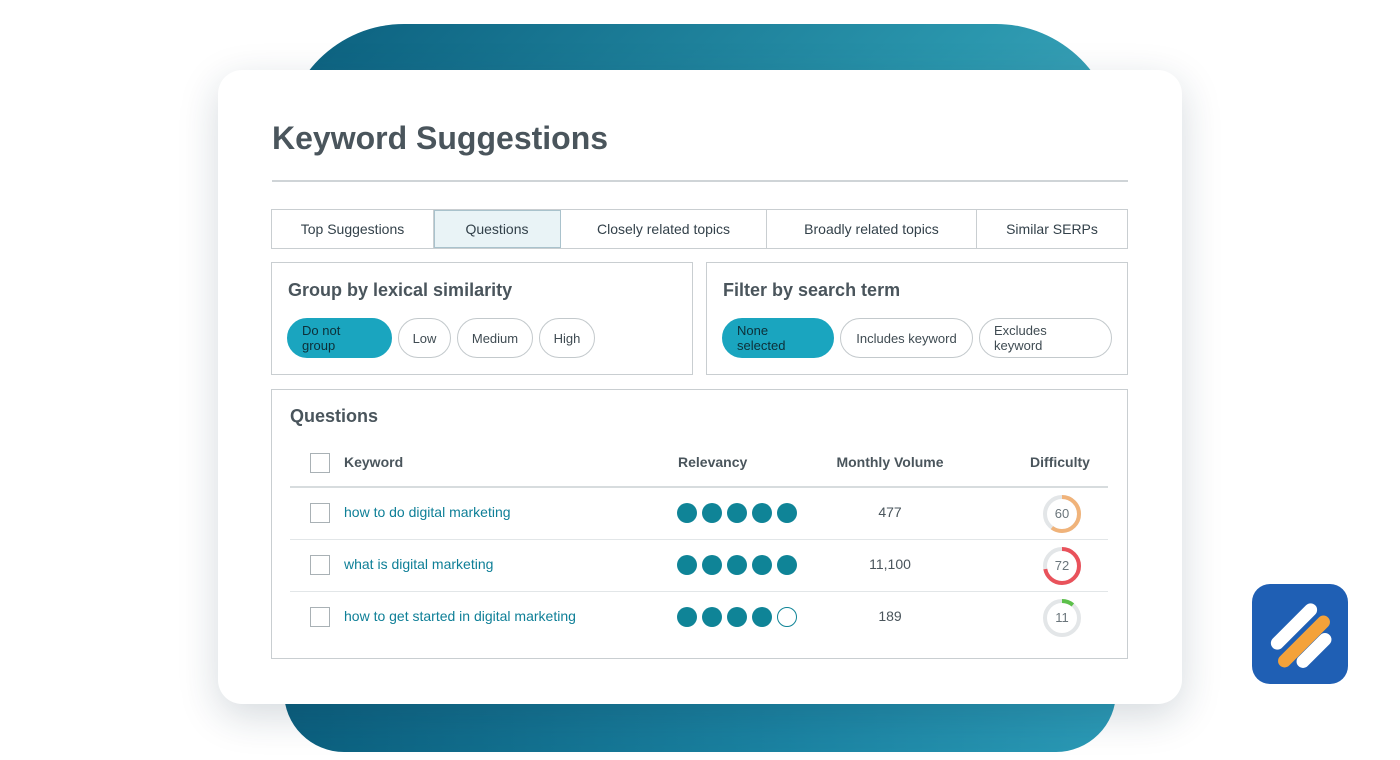 The image size is (1400, 760). I want to click on brand-stripes-icon, so click(1300, 634).